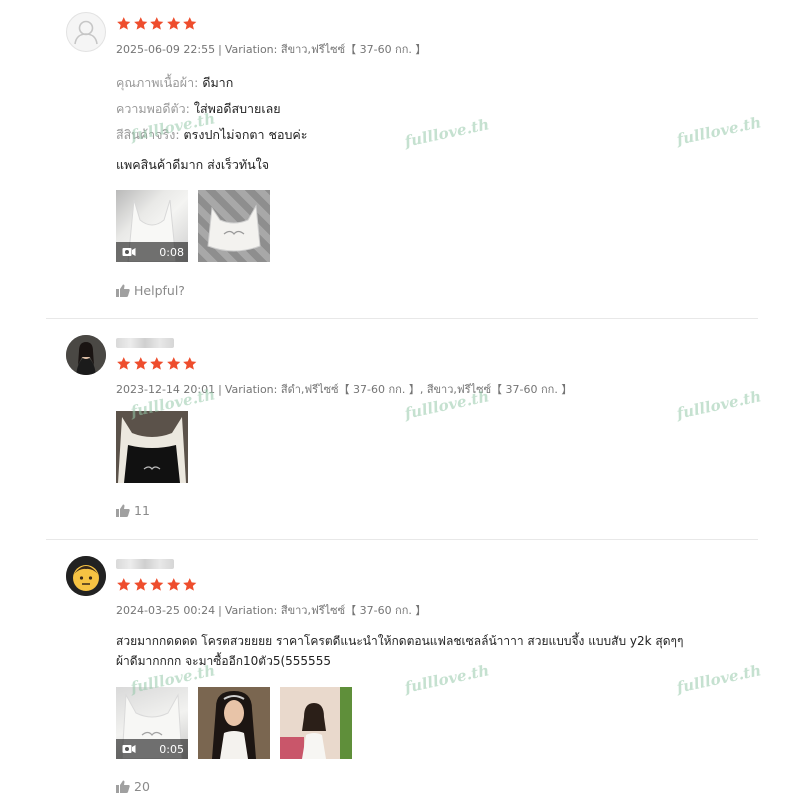 The image size is (793, 794). What do you see at coordinates (223, 661) in the screenshot?
I see `review-comment-line: ผ้าดีมากกกก จะมาซื้ออีก10ตัว5(555555` at bounding box center [223, 661].